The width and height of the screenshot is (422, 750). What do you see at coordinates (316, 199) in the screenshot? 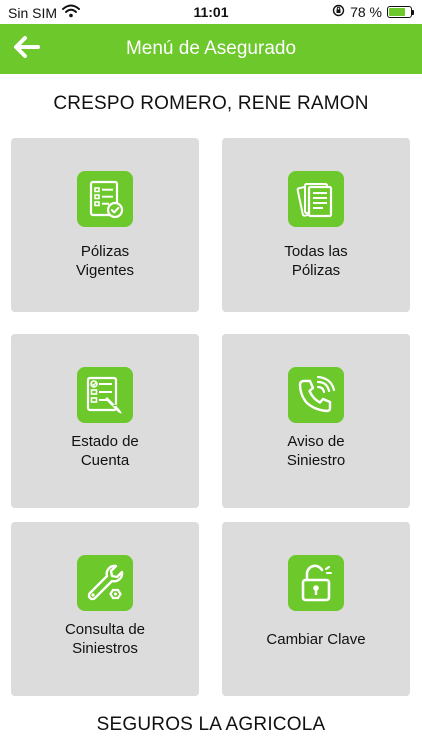
I see `documents-stack-icon` at bounding box center [316, 199].